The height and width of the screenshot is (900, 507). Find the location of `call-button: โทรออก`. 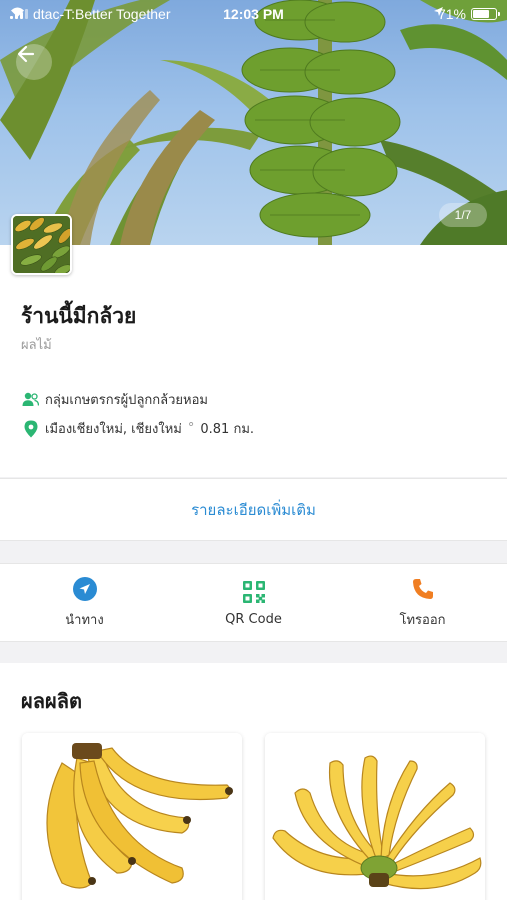

call-button: โทรออก is located at coordinates (422, 602).